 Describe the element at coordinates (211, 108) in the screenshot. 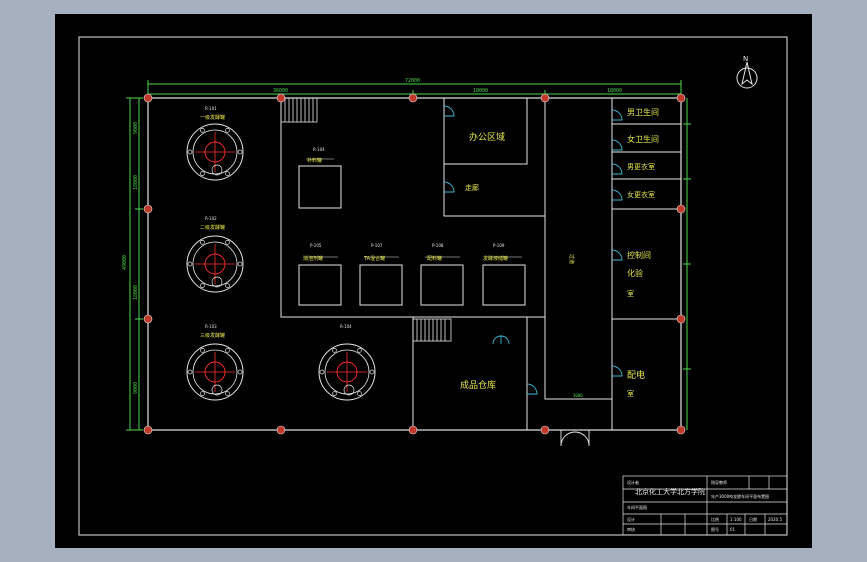

I see `r101-tag: R-101` at that location.